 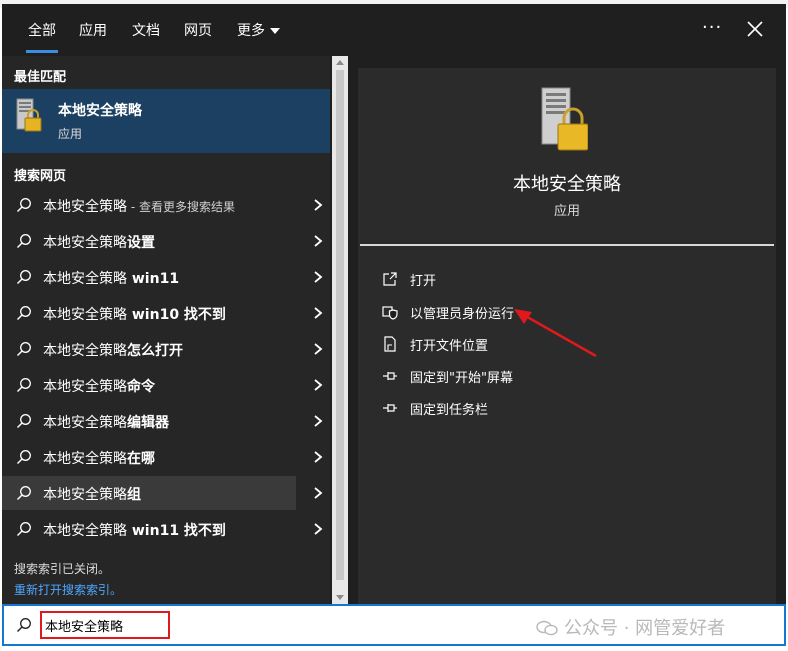 I want to click on web-result-main: 本地安全策略命令, so click(x=149, y=385).